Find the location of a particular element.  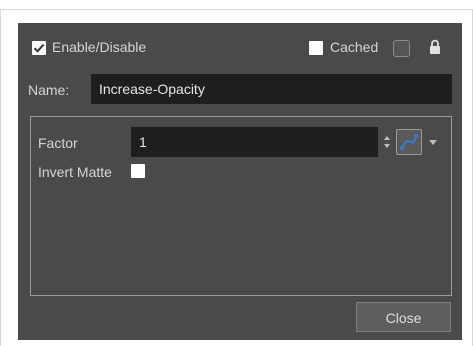

function-curve-button is located at coordinates (409, 142).